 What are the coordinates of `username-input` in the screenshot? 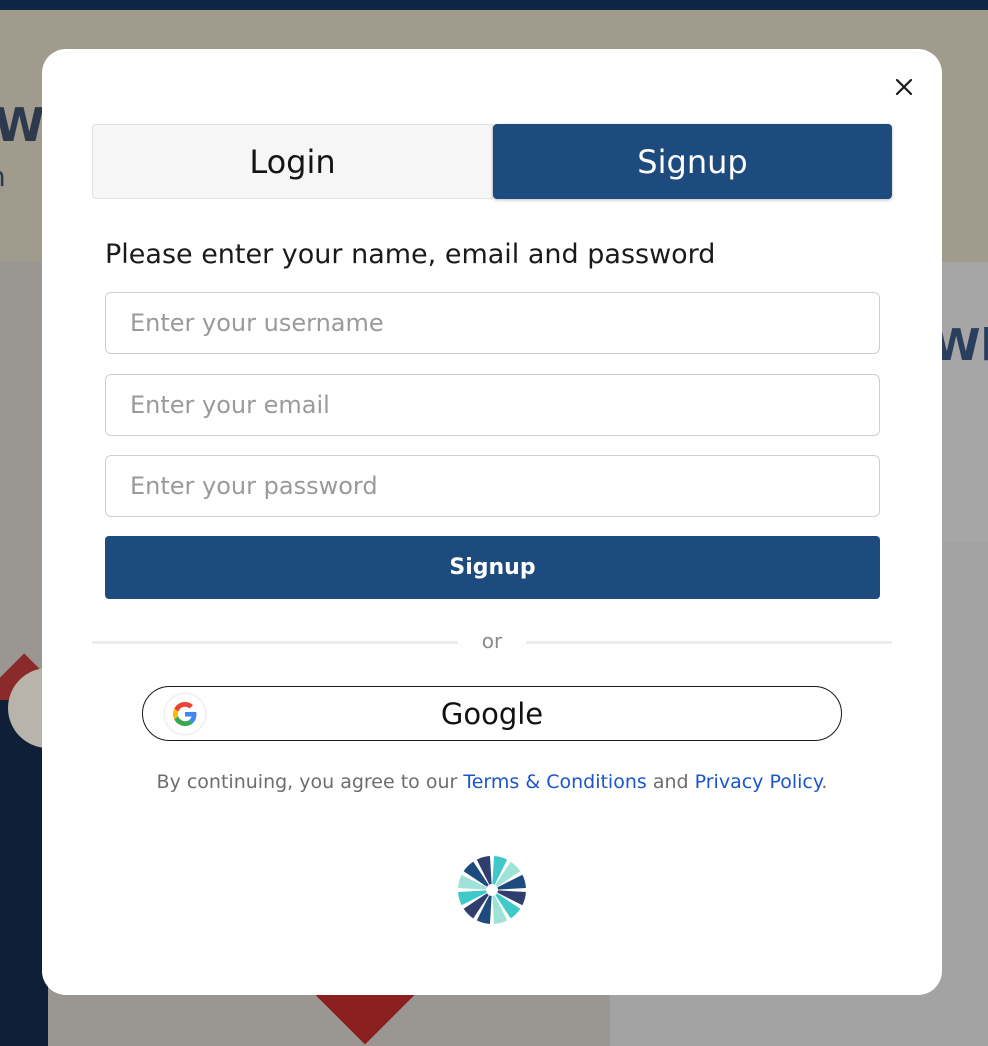 It's located at (492, 323).